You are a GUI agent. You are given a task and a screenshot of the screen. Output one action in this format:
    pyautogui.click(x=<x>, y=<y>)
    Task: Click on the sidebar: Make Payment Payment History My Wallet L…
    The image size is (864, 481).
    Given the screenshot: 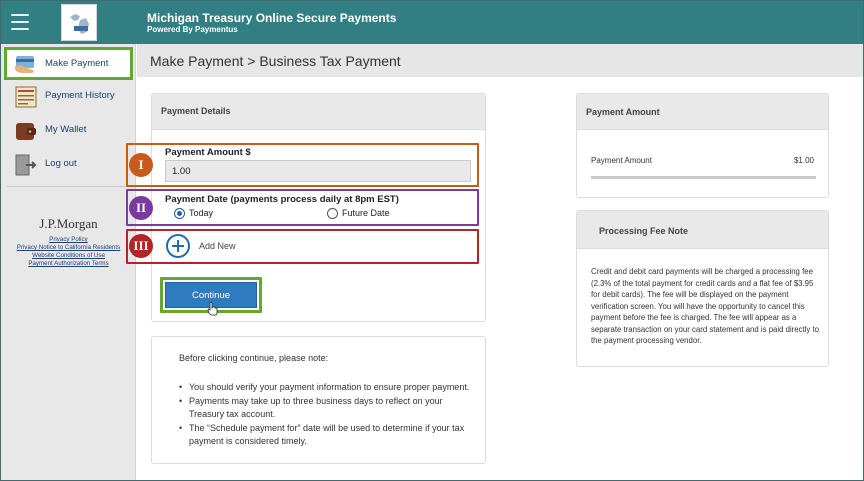 What is the action you would take?
    pyautogui.click(x=68, y=262)
    